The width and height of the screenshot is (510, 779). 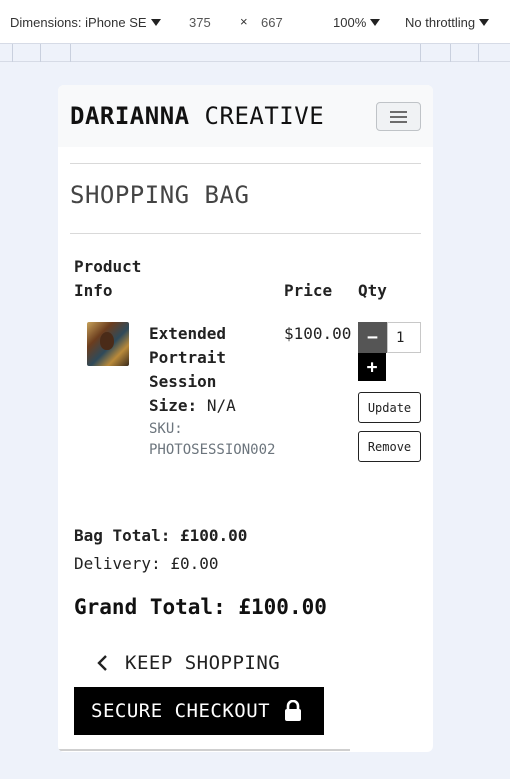 I want to click on dimensions-label: Dimensions: iPhone SE, so click(x=78, y=22).